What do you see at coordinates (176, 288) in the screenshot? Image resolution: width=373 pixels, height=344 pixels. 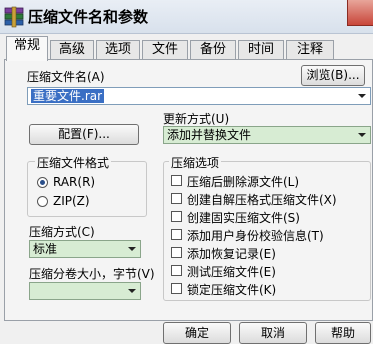 I see `checkbox-lock-archive` at bounding box center [176, 288].